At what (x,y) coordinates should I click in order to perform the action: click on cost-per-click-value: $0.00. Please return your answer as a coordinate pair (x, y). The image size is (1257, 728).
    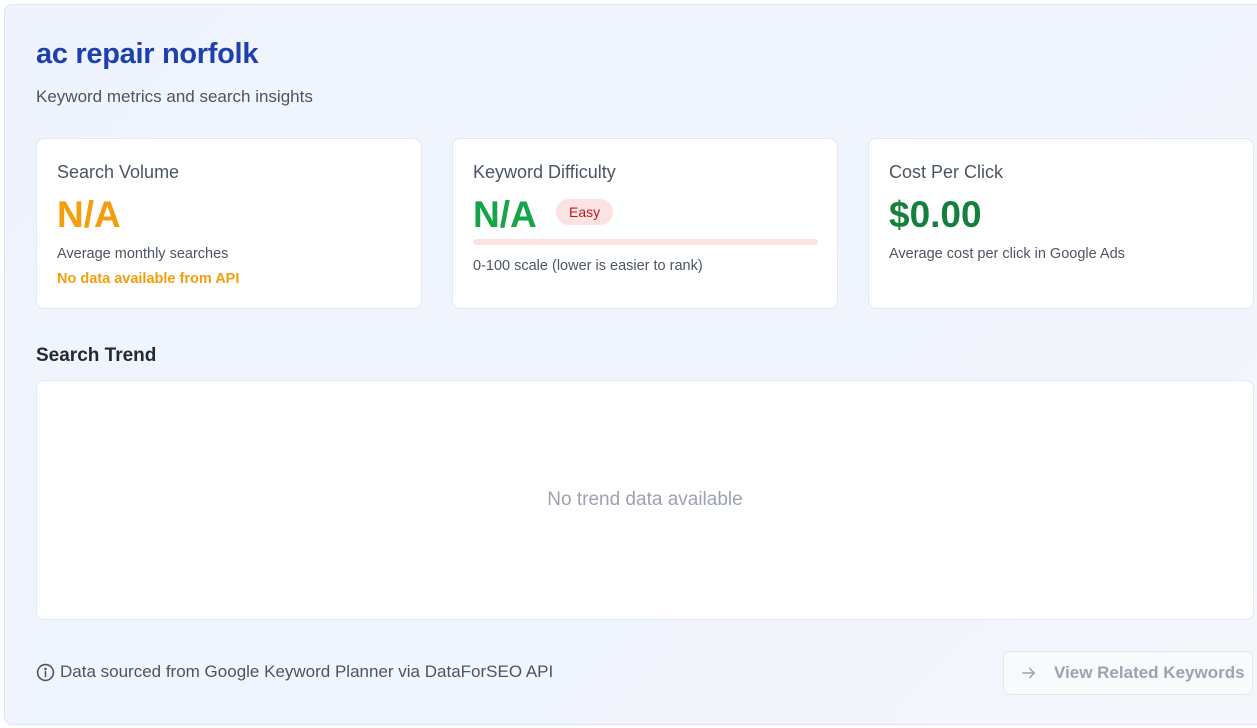
    Looking at the image, I should click on (935, 214).